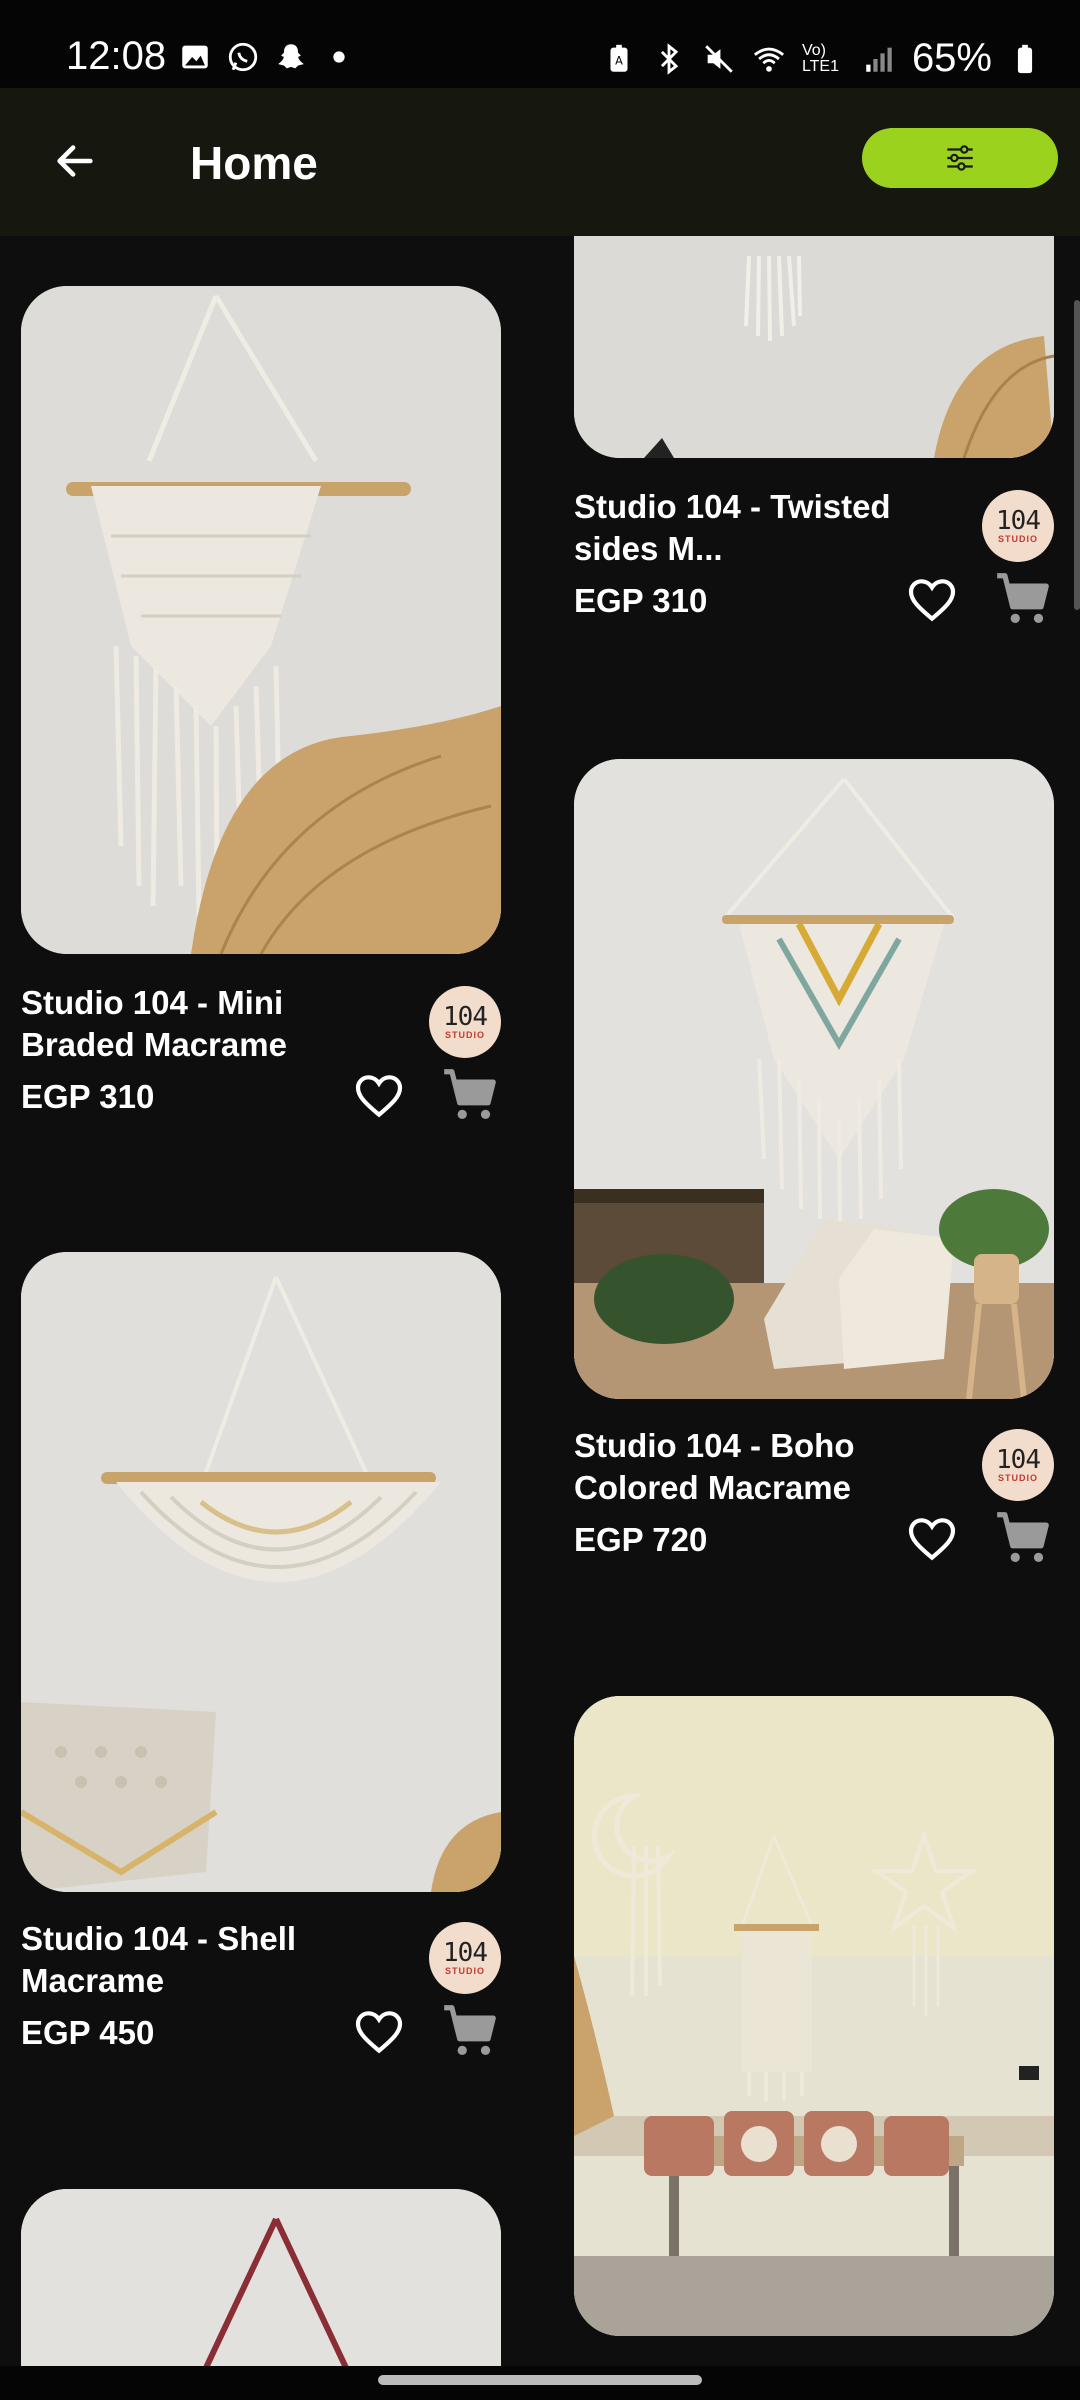  I want to click on product-photo-boho-colored, so click(814, 1079).